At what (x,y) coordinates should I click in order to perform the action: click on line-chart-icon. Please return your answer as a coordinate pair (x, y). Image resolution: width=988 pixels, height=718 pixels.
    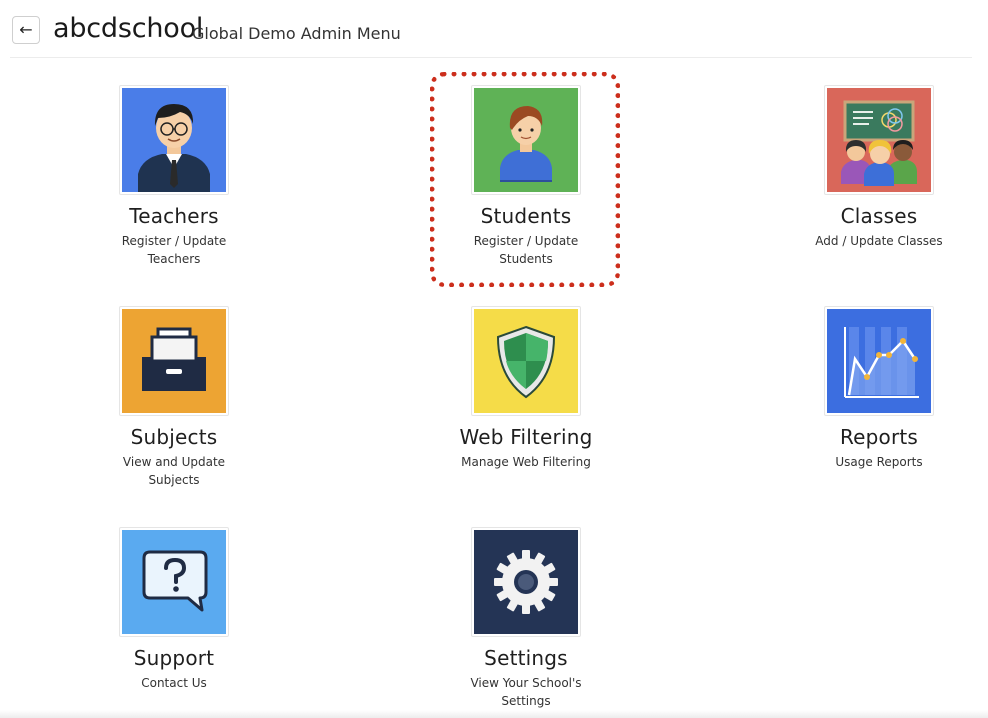
    Looking at the image, I should click on (879, 361).